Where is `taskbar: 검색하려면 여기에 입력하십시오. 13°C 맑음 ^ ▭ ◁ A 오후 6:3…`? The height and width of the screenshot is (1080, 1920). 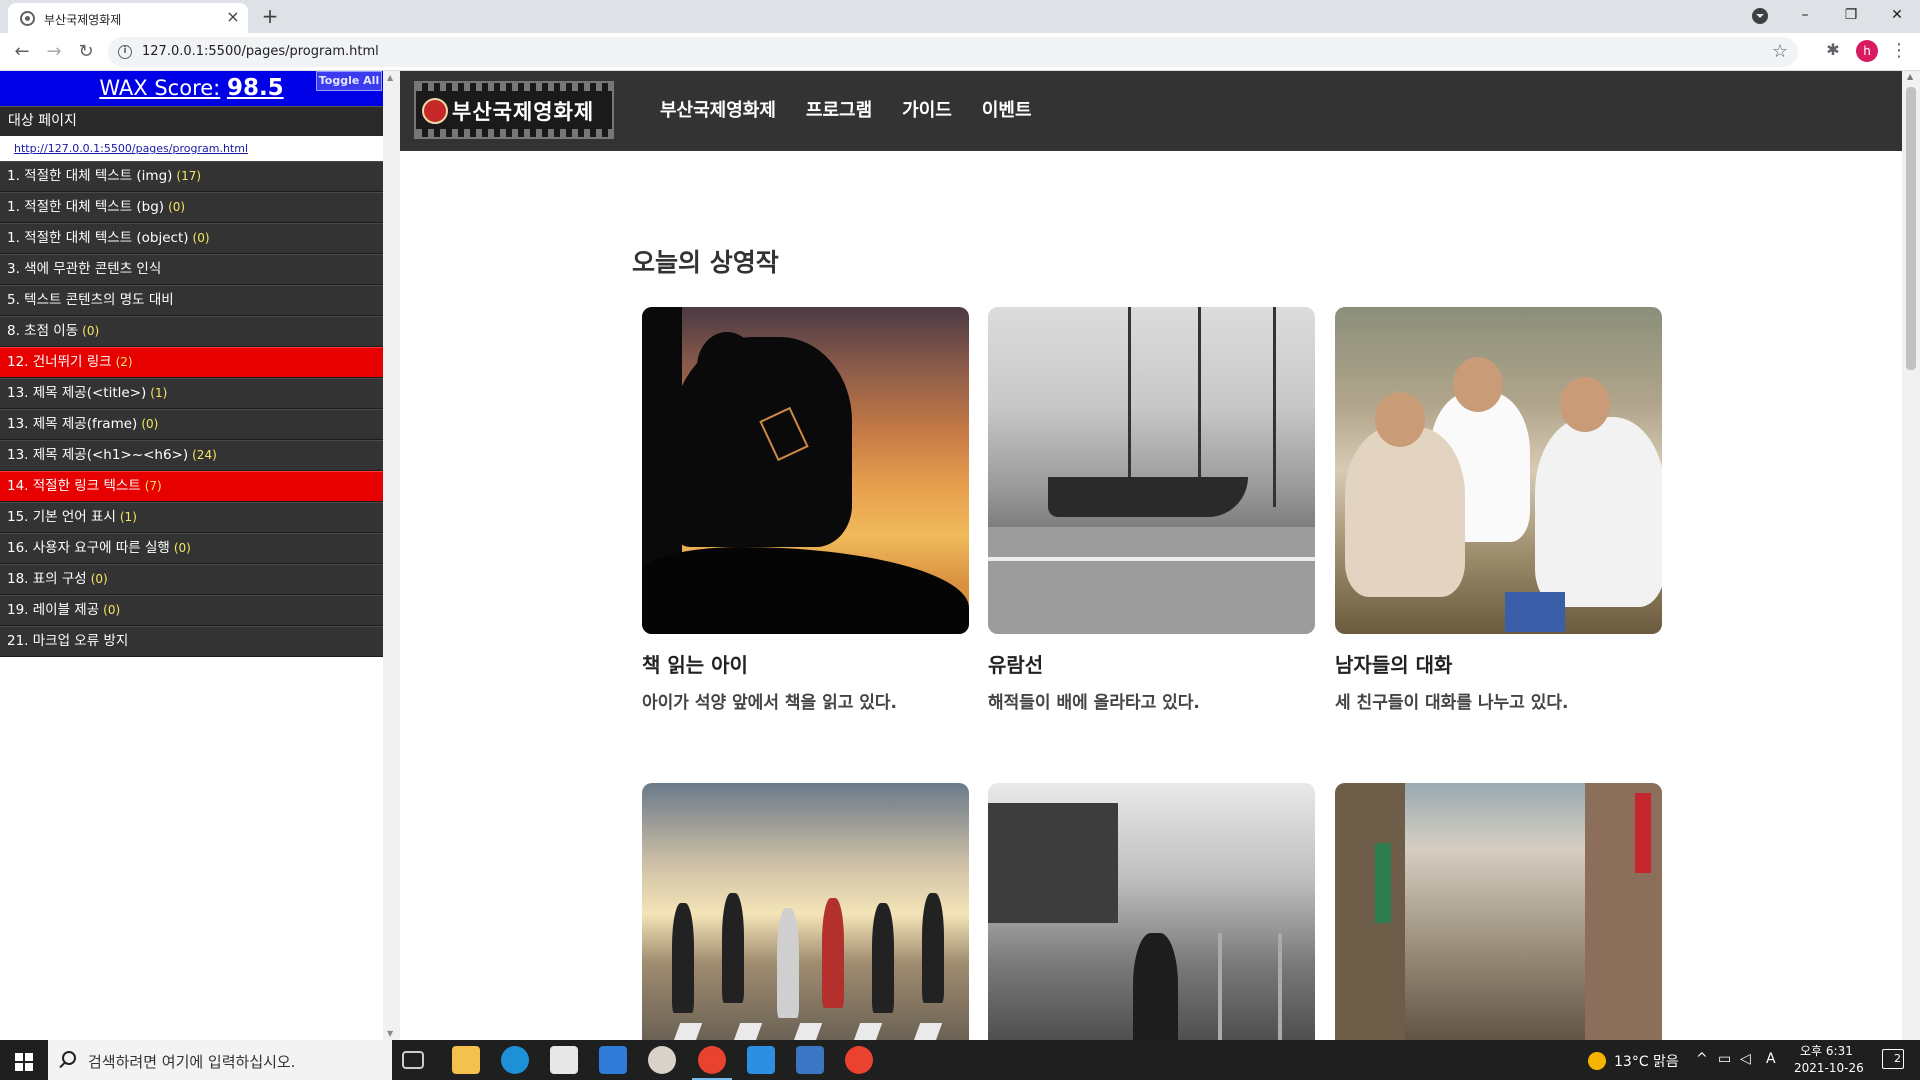 taskbar: 검색하려면 여기에 입력하십시오. 13°C 맑음 ^ ▭ ◁ A 오후 6:3… is located at coordinates (960, 1060).